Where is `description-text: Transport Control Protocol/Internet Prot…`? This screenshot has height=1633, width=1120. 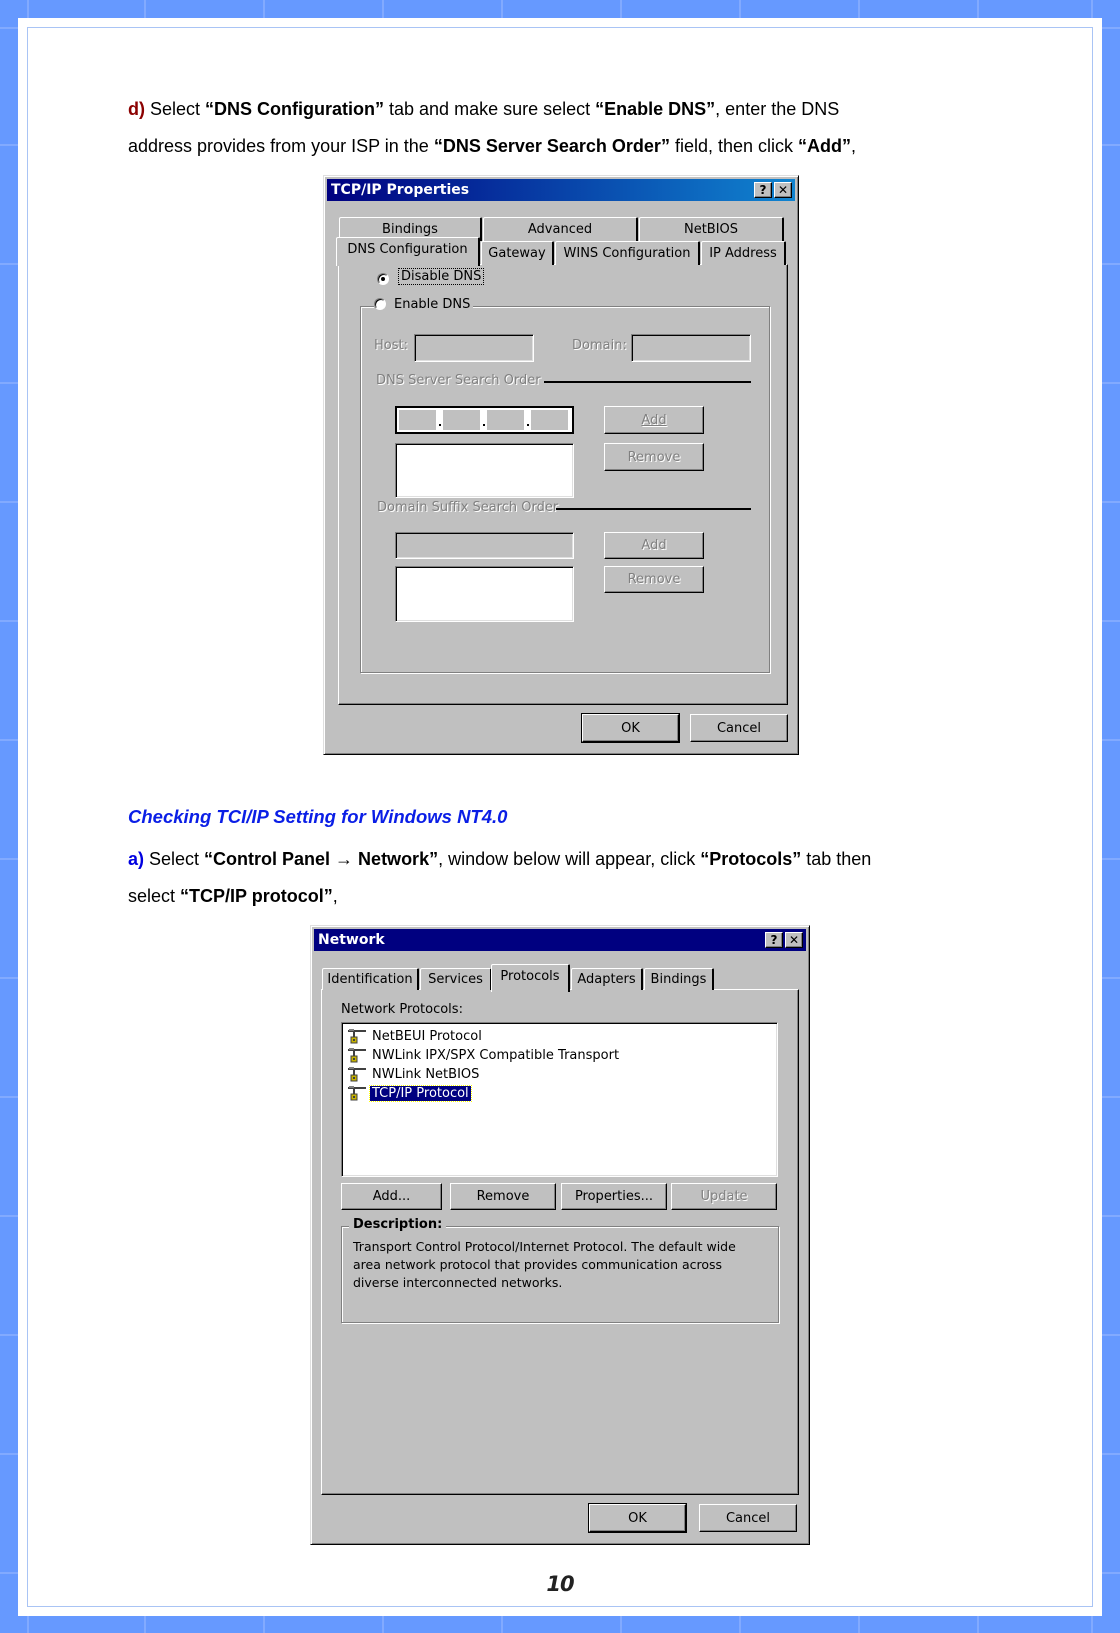
description-text: Transport Control Protocol/Internet Prot… is located at coordinates (544, 1265).